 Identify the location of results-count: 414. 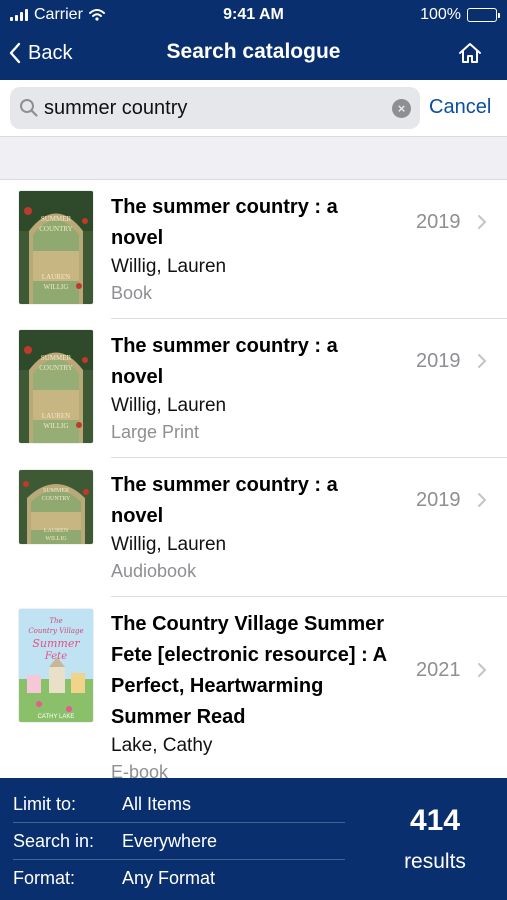
(435, 820).